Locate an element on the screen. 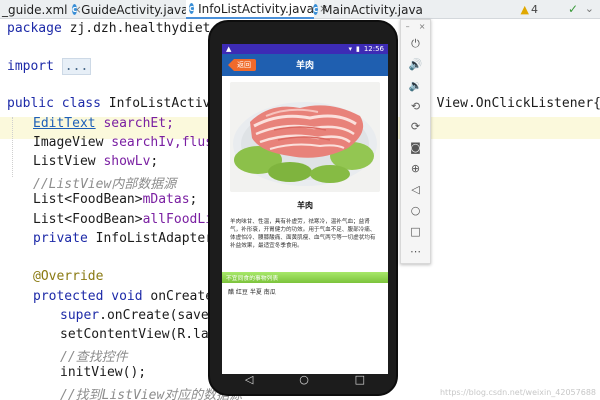 Image resolution: width=600 pixels, height=400 pixels. android-nav-bar: ◁ ○ □ is located at coordinates (305, 379).